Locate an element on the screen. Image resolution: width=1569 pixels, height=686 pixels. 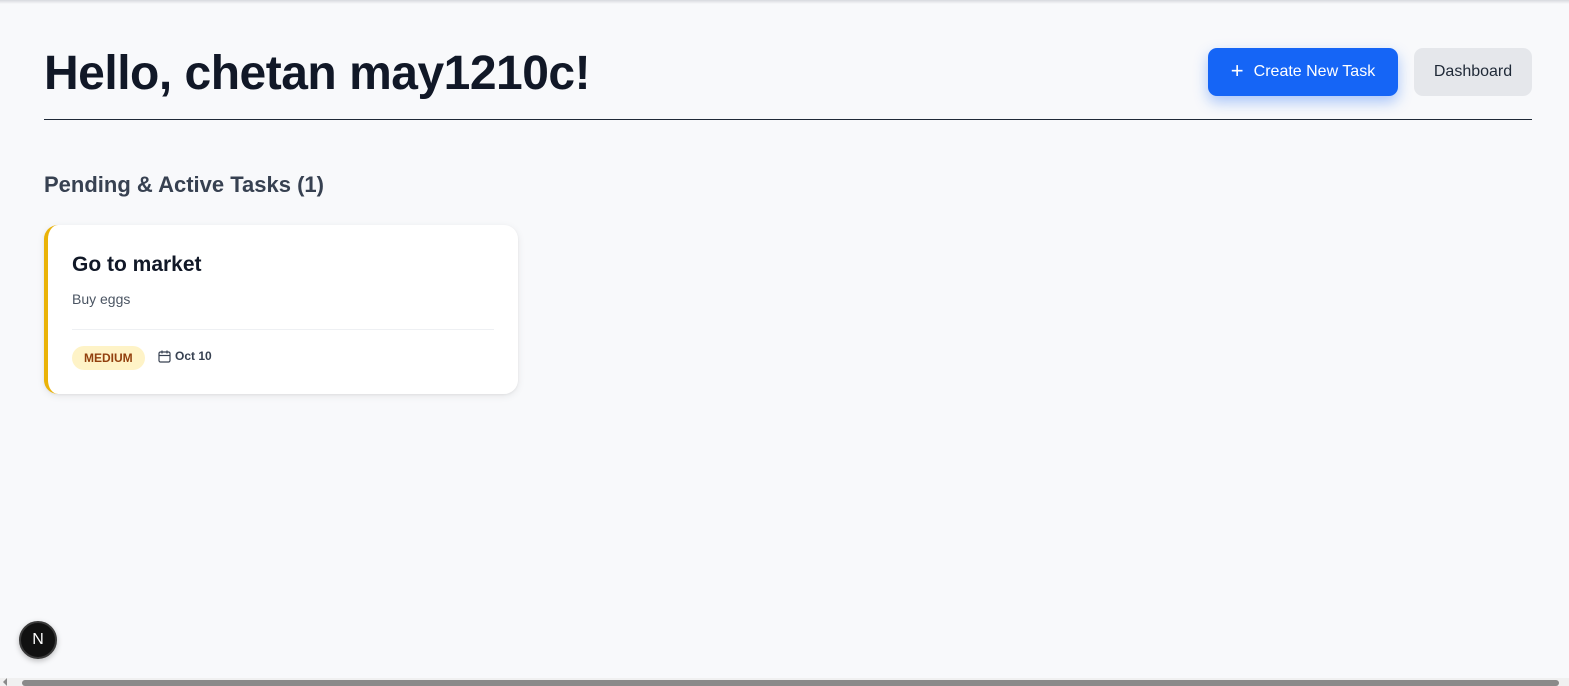
horizontal-scrollbar is located at coordinates (784, 682).